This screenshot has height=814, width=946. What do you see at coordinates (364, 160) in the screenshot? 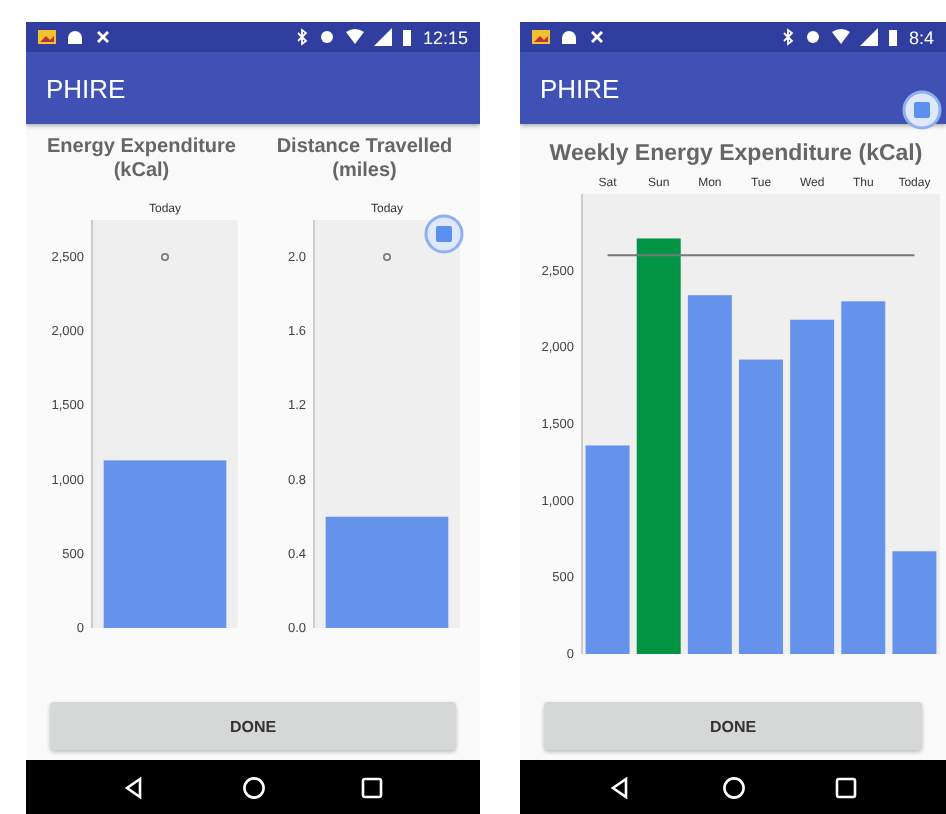
I see `chart-title: Distance Travelled (miles)` at bounding box center [364, 160].